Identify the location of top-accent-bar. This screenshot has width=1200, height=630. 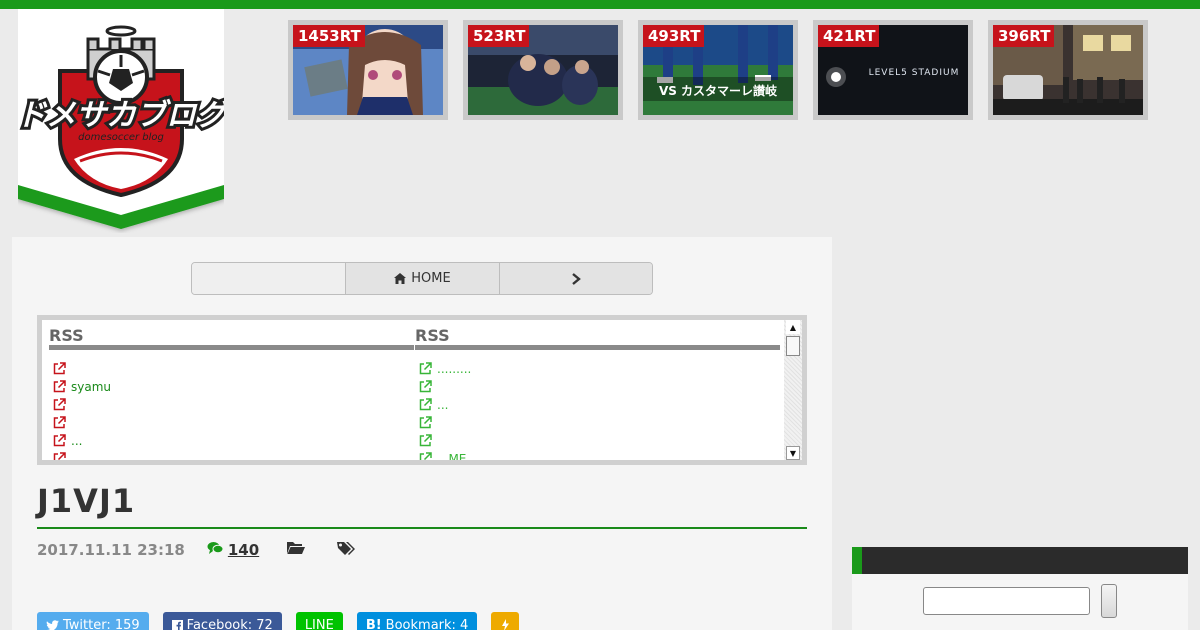
(600, 4).